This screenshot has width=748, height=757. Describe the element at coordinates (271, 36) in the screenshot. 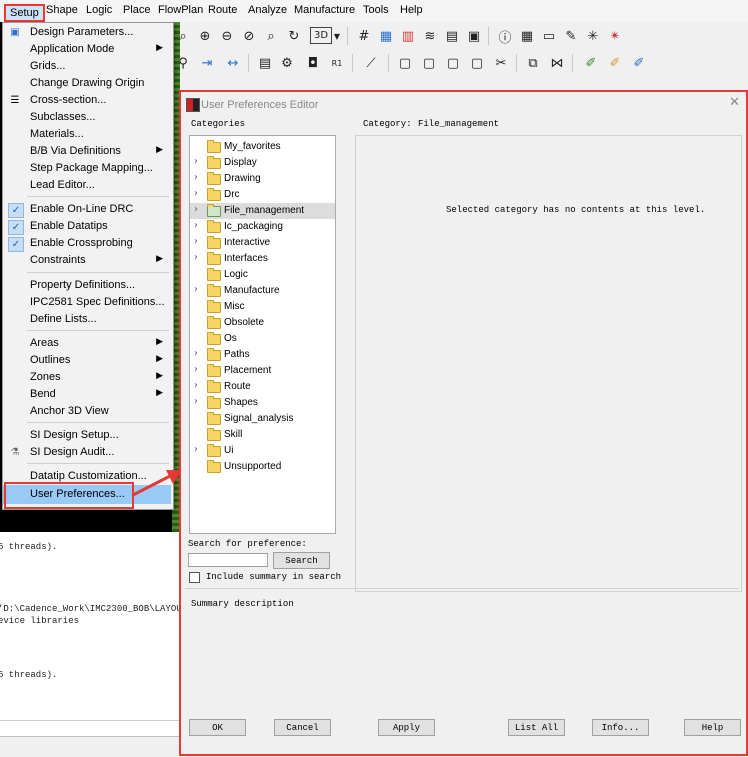

I see `zoom-previous-icon: ⌕` at that location.